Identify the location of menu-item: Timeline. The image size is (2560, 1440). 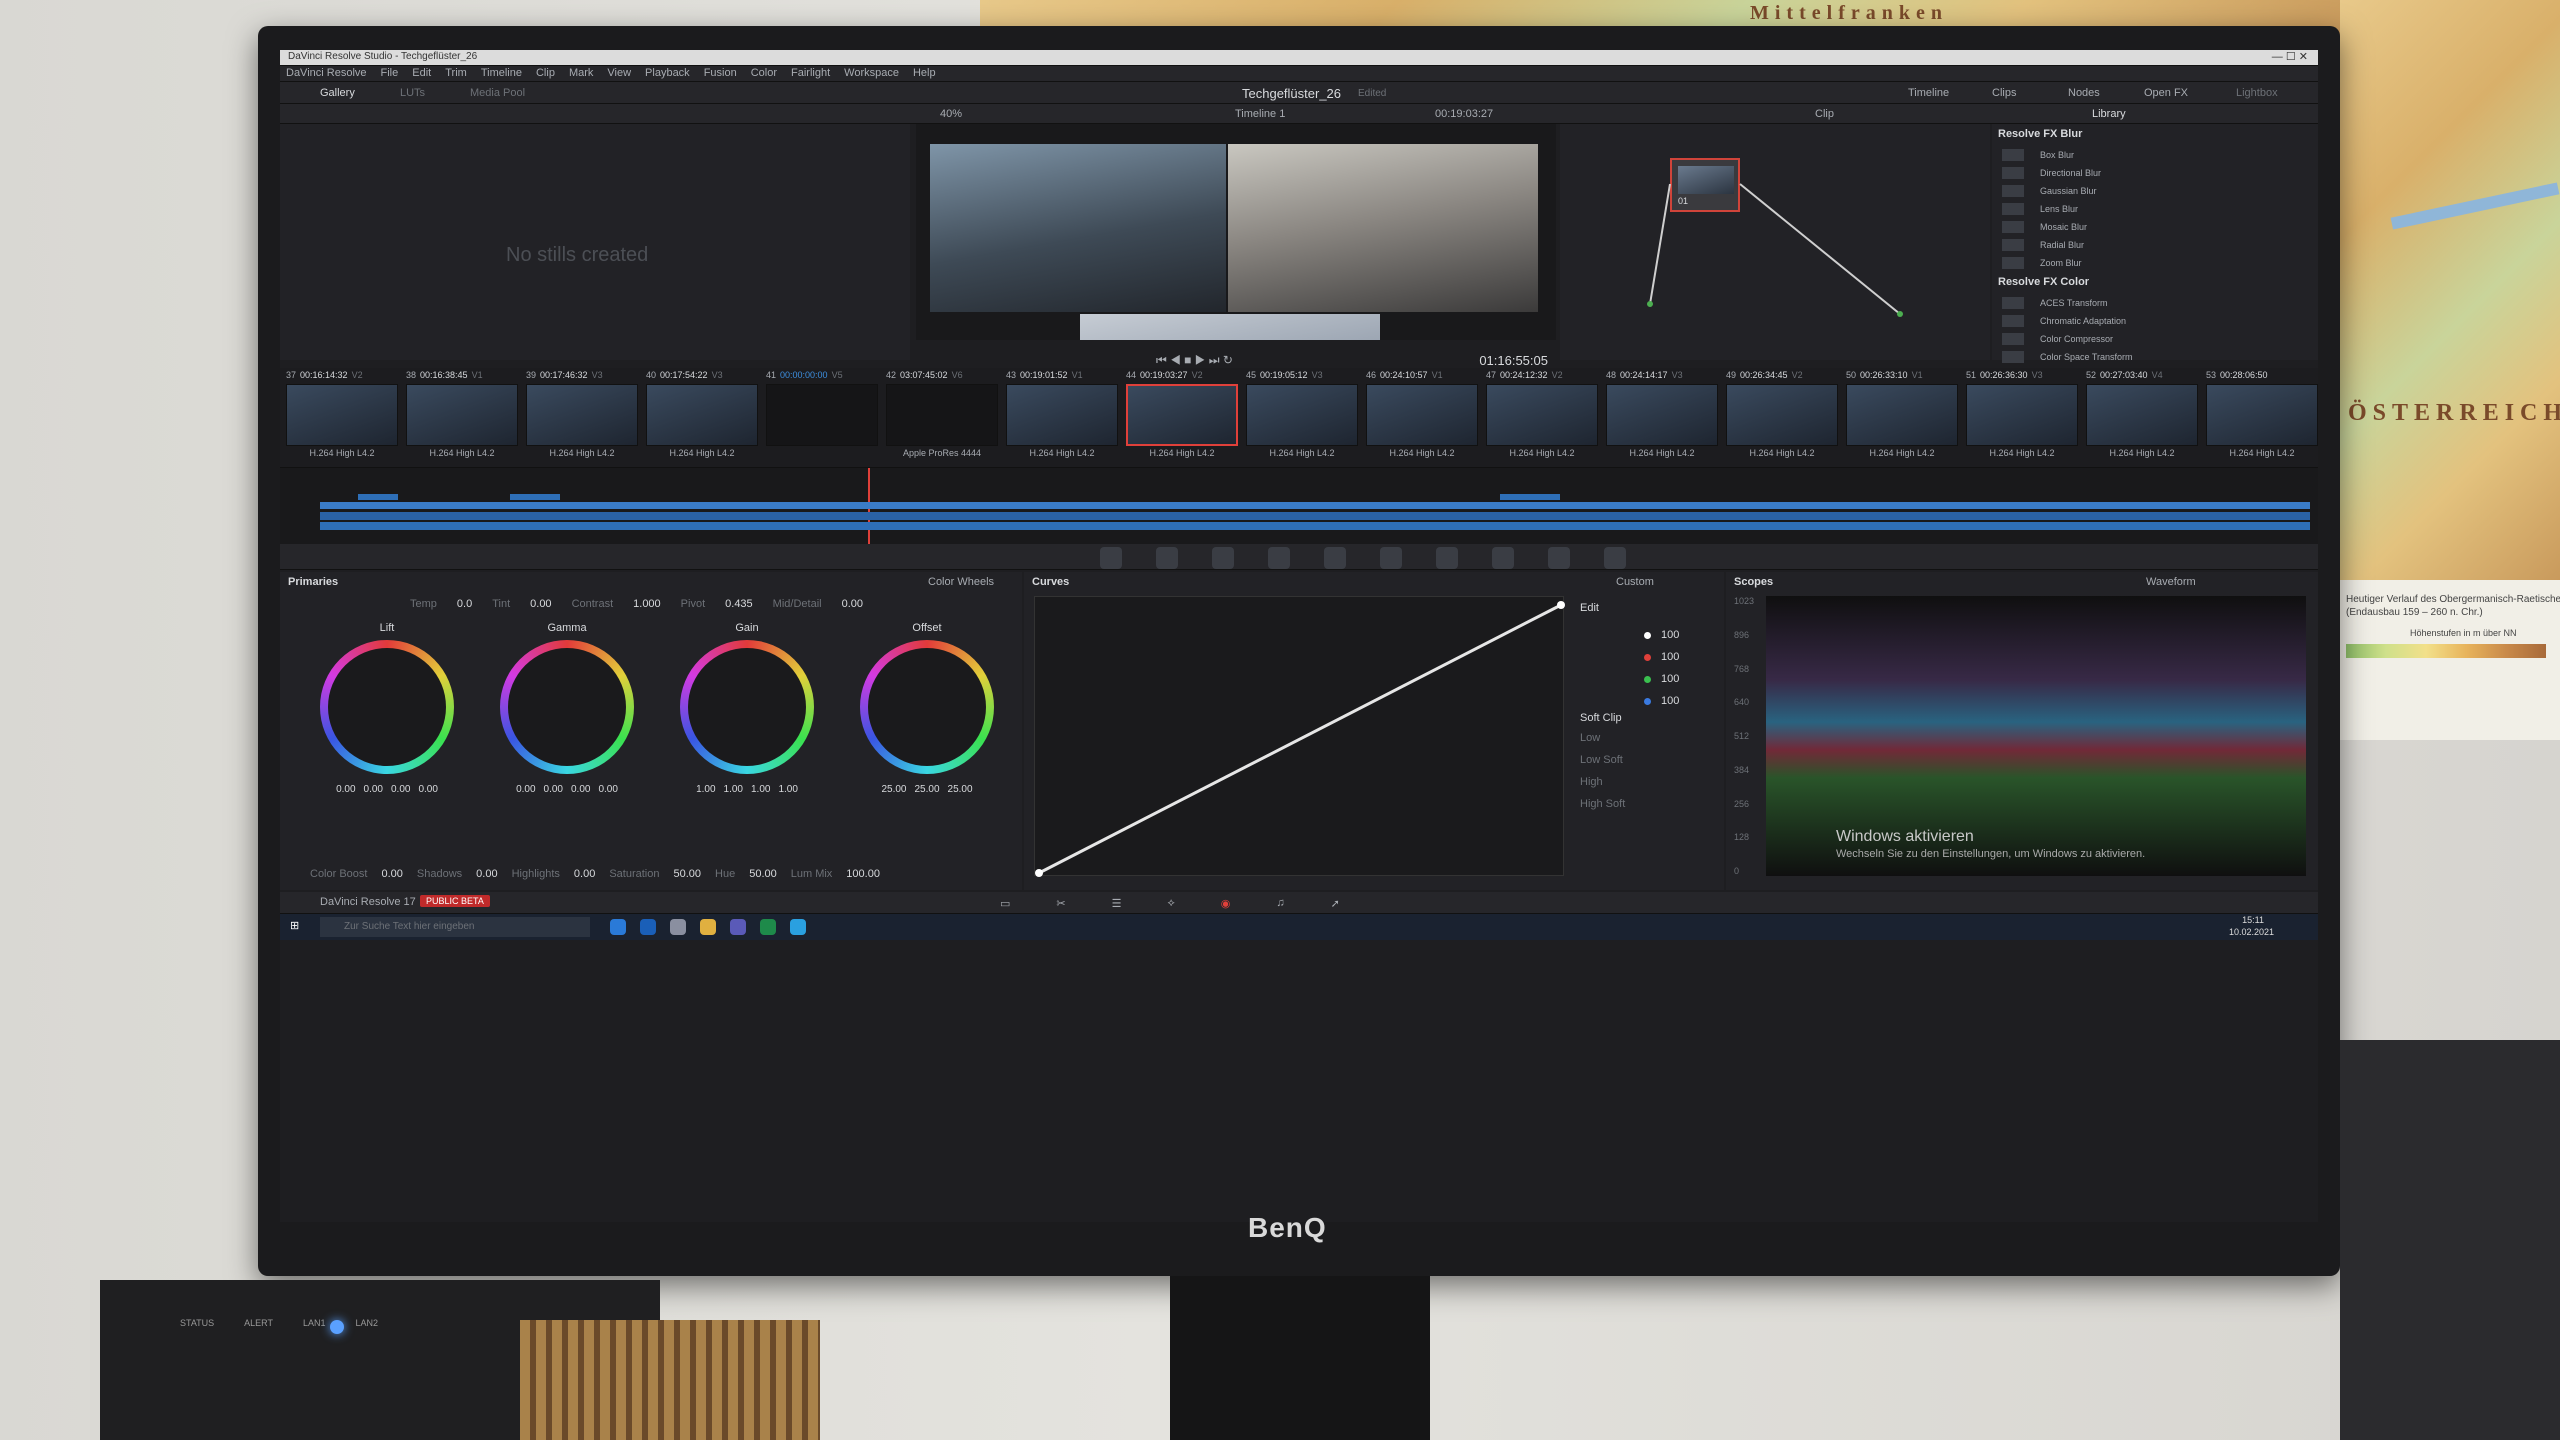
(501, 73).